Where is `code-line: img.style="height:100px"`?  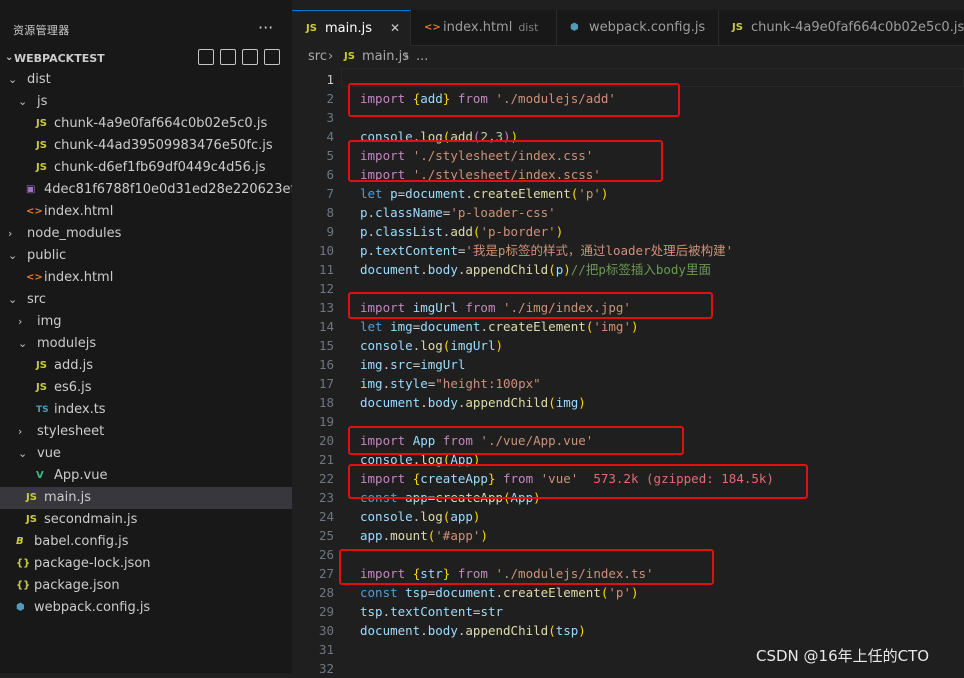
code-line: img.style="height:100px" is located at coordinates (450, 383).